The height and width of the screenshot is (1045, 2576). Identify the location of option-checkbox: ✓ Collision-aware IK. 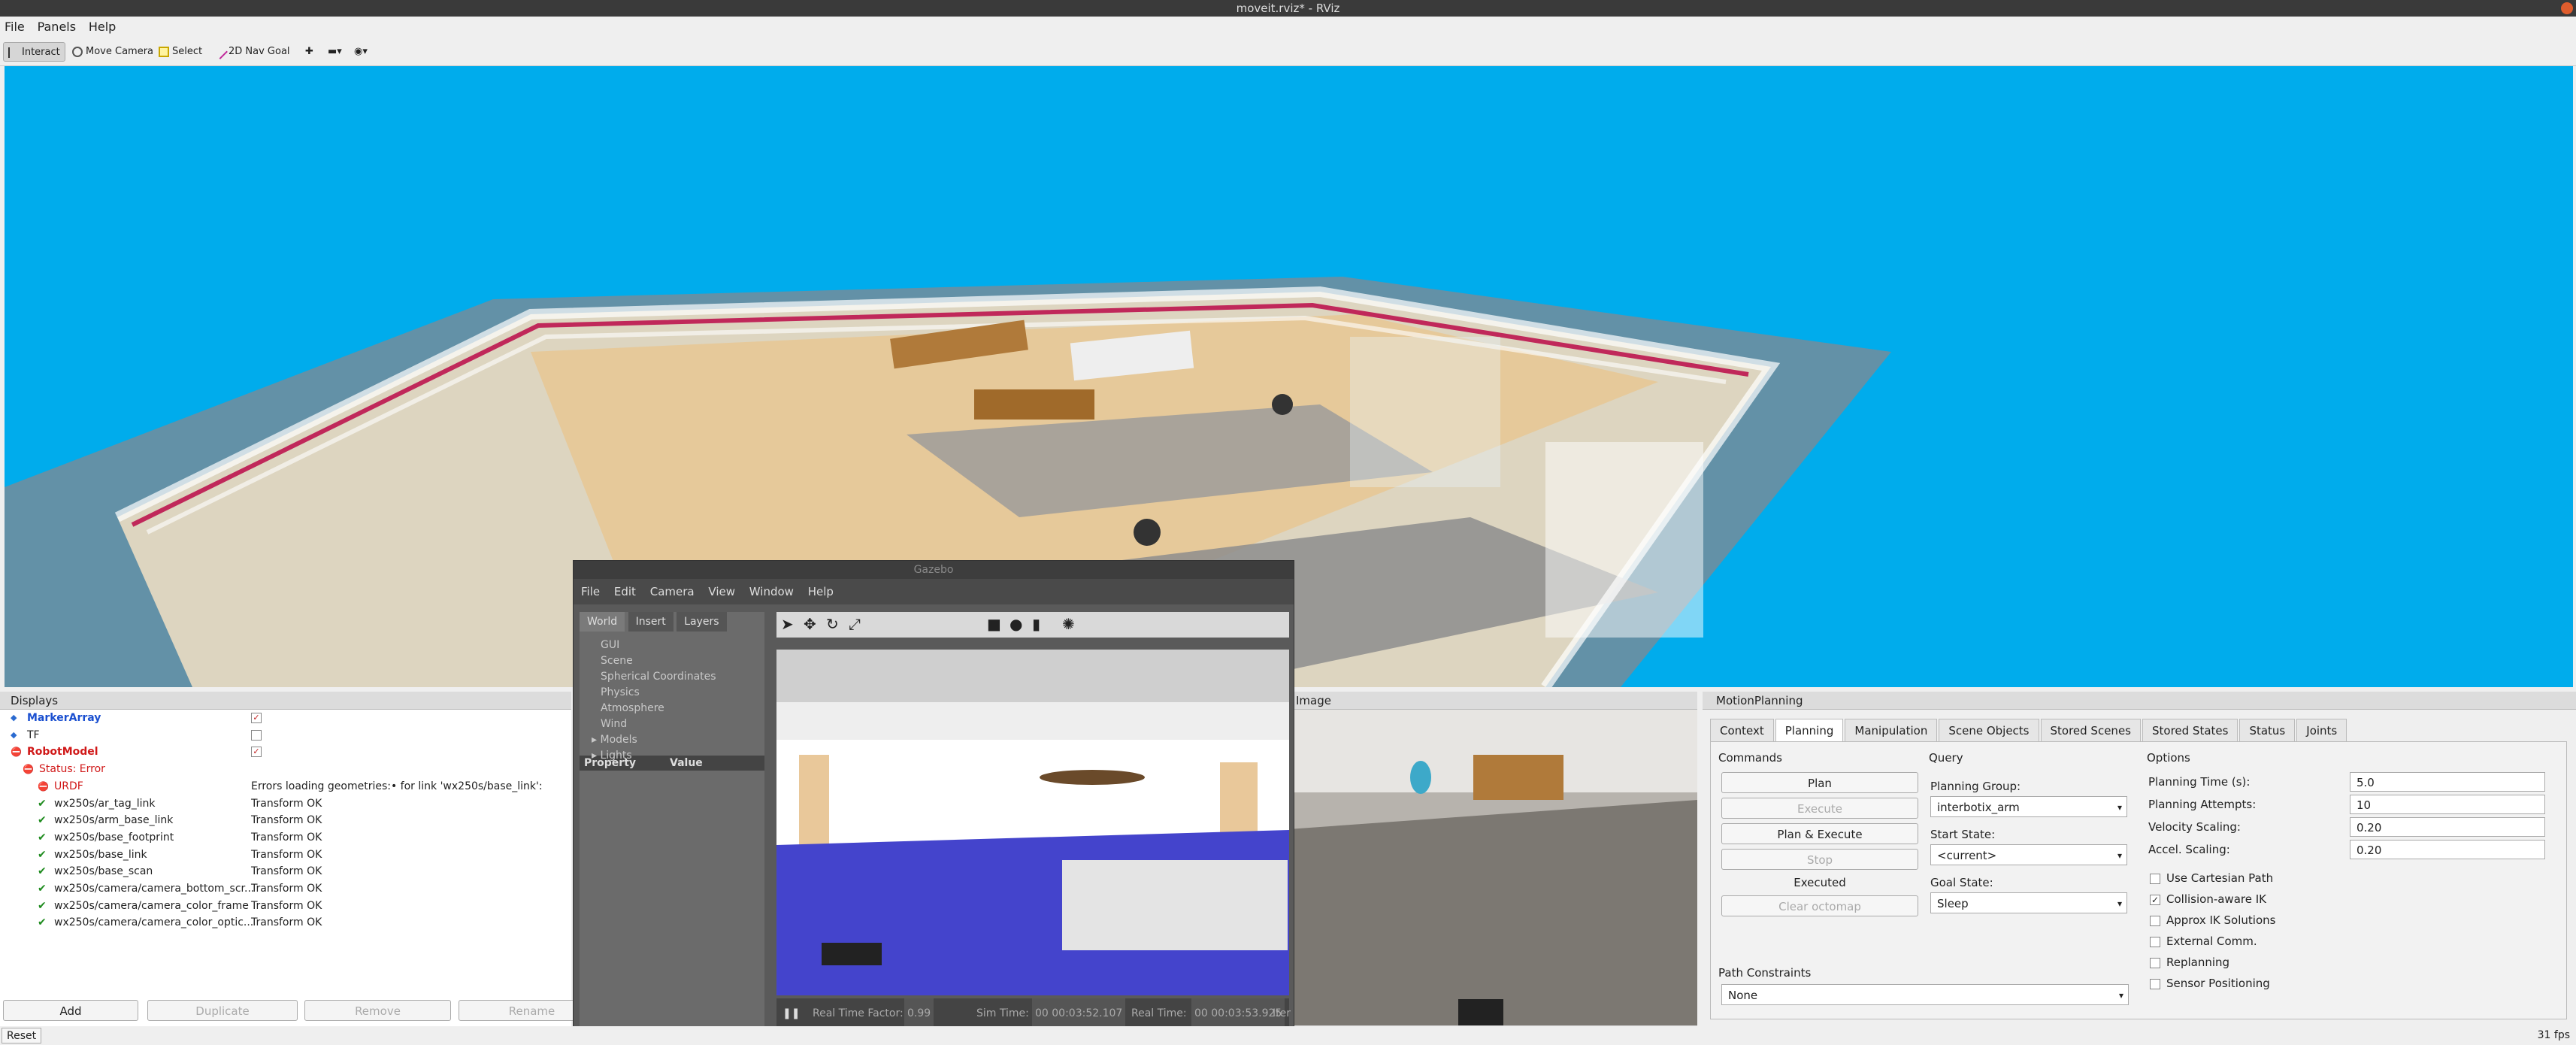
(2208, 899).